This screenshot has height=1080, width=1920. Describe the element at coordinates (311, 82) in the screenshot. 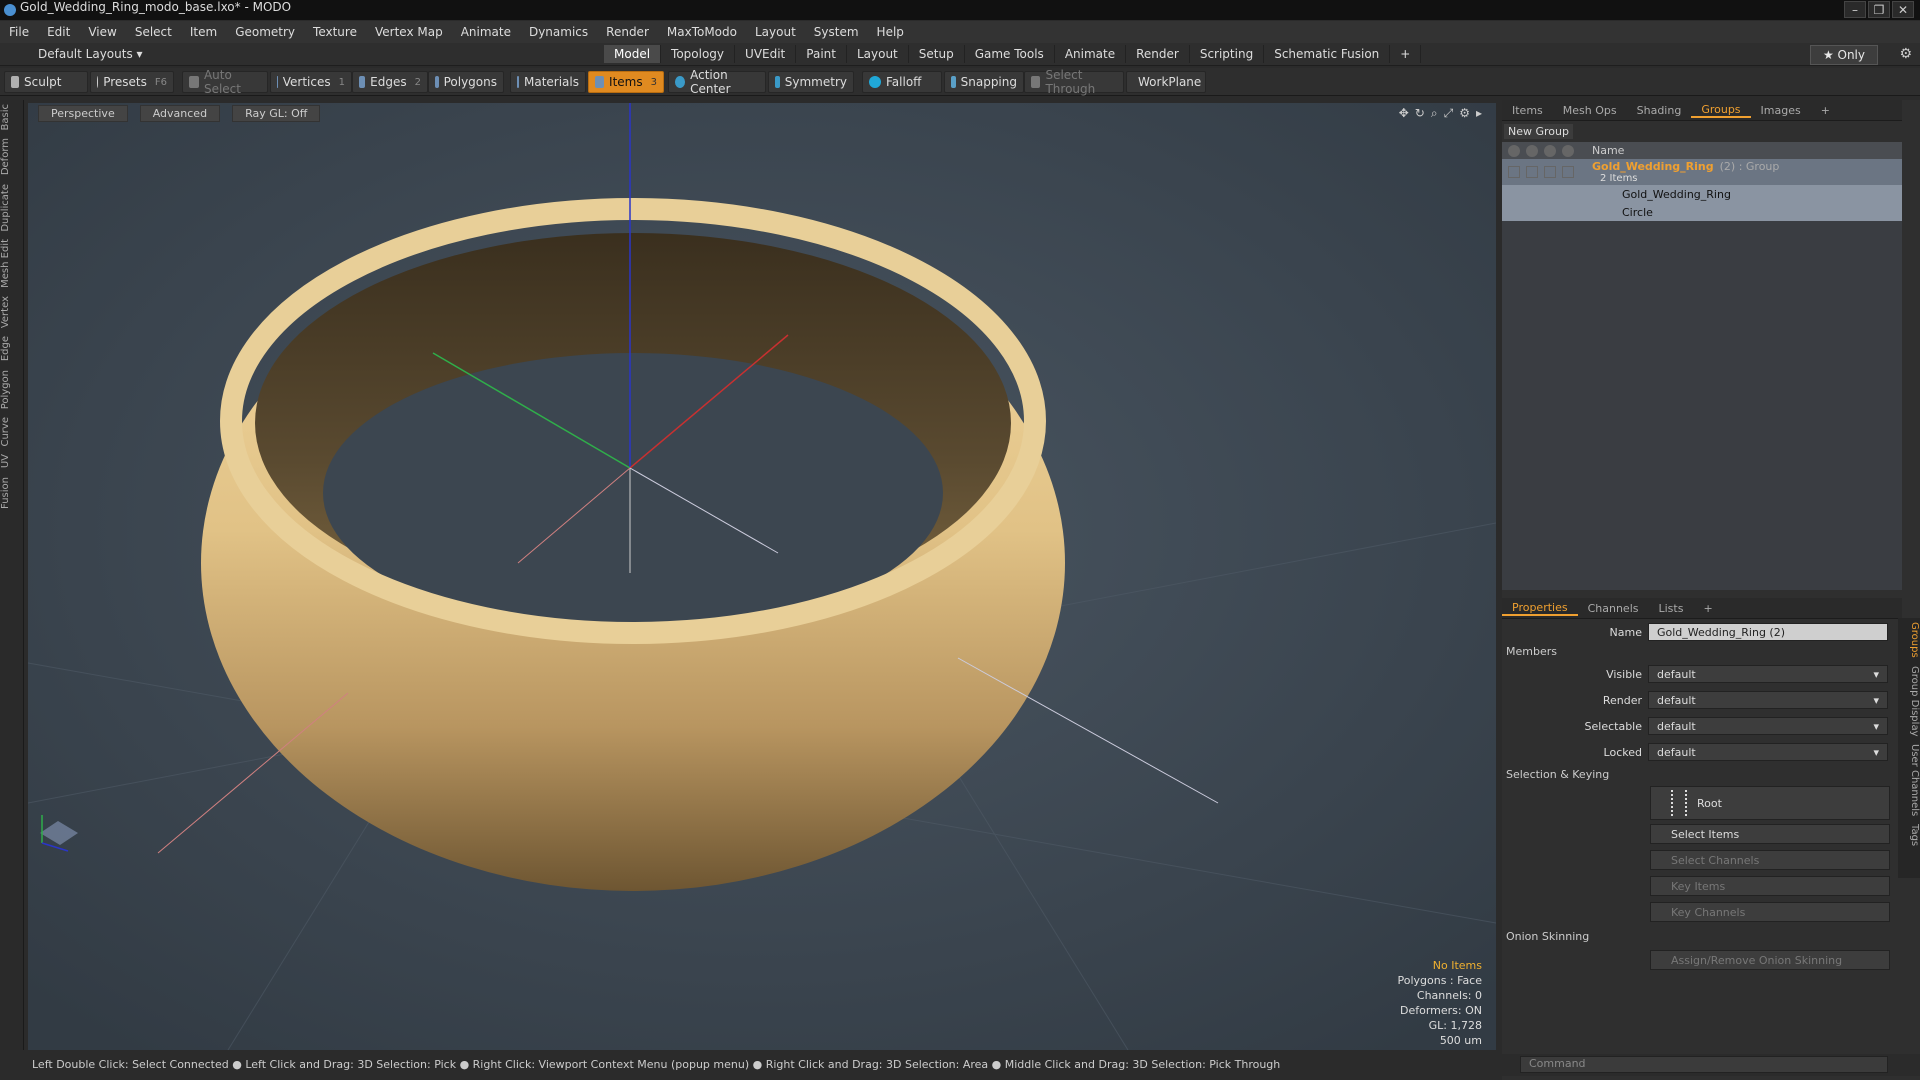

I see `vertices-button: Vertices 1` at that location.